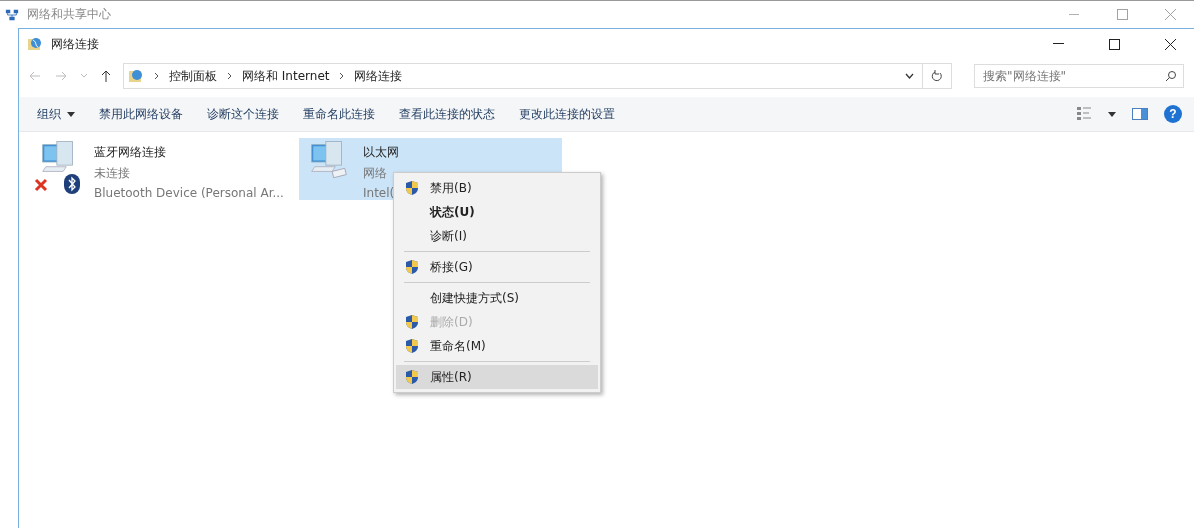 The width and height of the screenshot is (1194, 528). What do you see at coordinates (339, 114) in the screenshot?
I see `toolbar-button: 重命名此连接` at bounding box center [339, 114].